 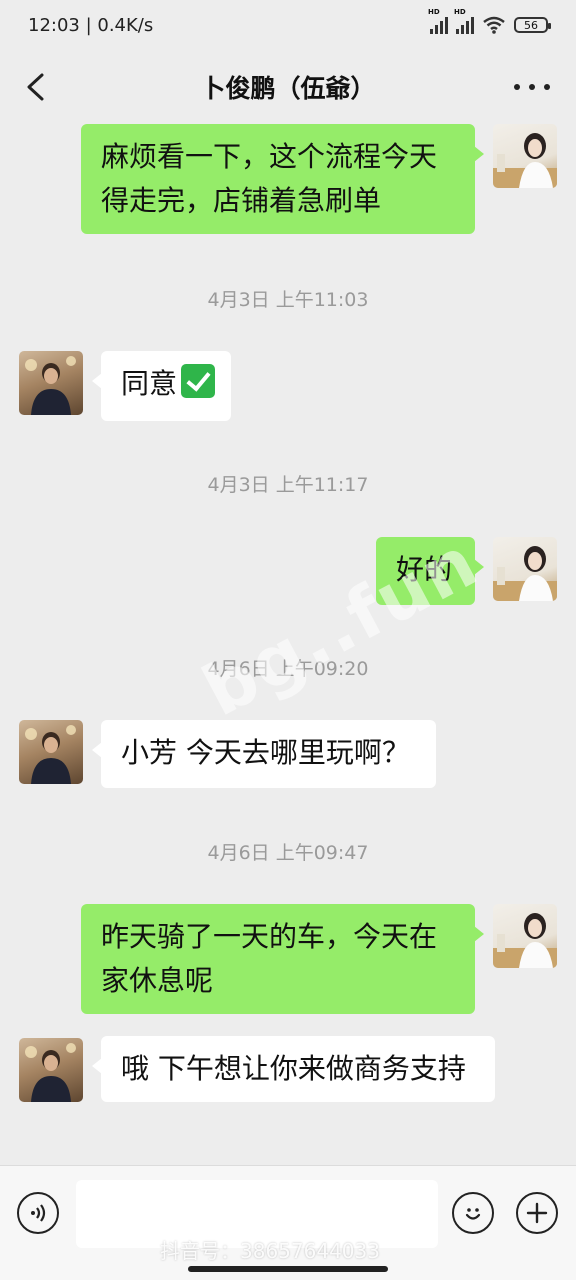 I want to click on smiley-icon, so click(x=473, y=1214).